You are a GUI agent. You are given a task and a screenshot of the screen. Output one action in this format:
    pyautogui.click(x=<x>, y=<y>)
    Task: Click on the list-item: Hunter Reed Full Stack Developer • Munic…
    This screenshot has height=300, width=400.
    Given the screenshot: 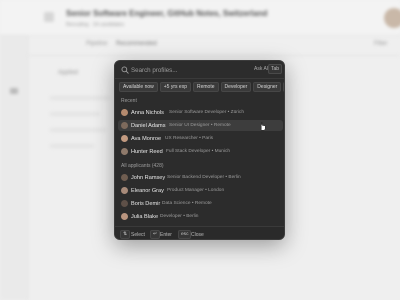 What is the action you would take?
    pyautogui.click(x=200, y=151)
    